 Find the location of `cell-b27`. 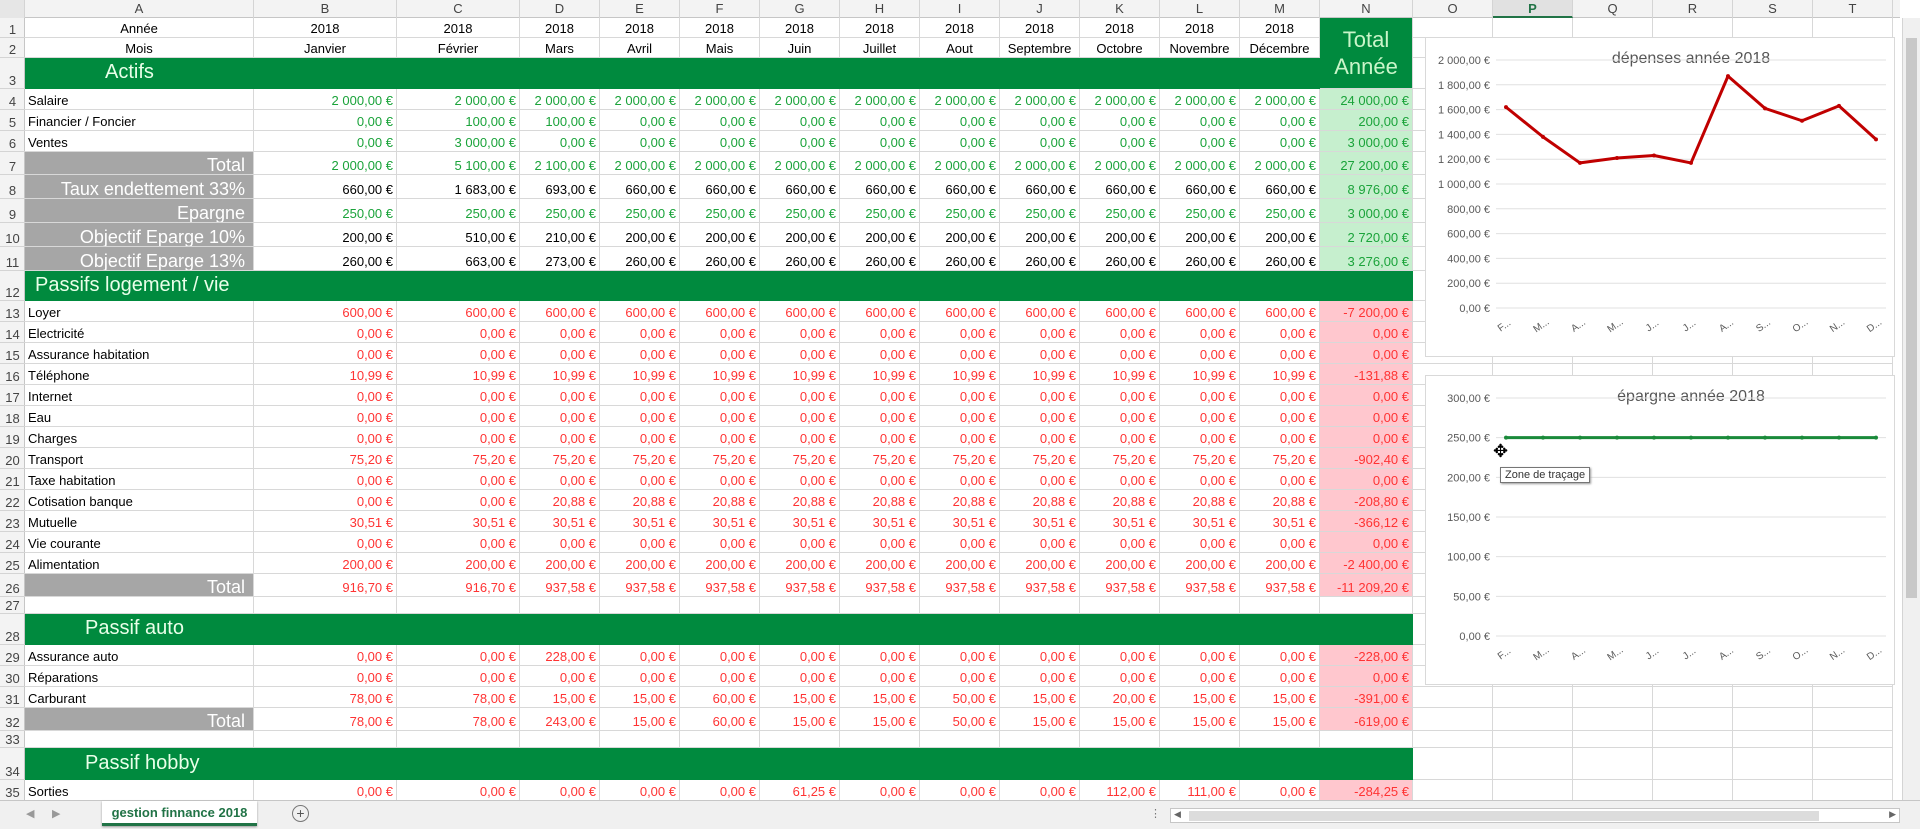

cell-b27 is located at coordinates (325, 605).